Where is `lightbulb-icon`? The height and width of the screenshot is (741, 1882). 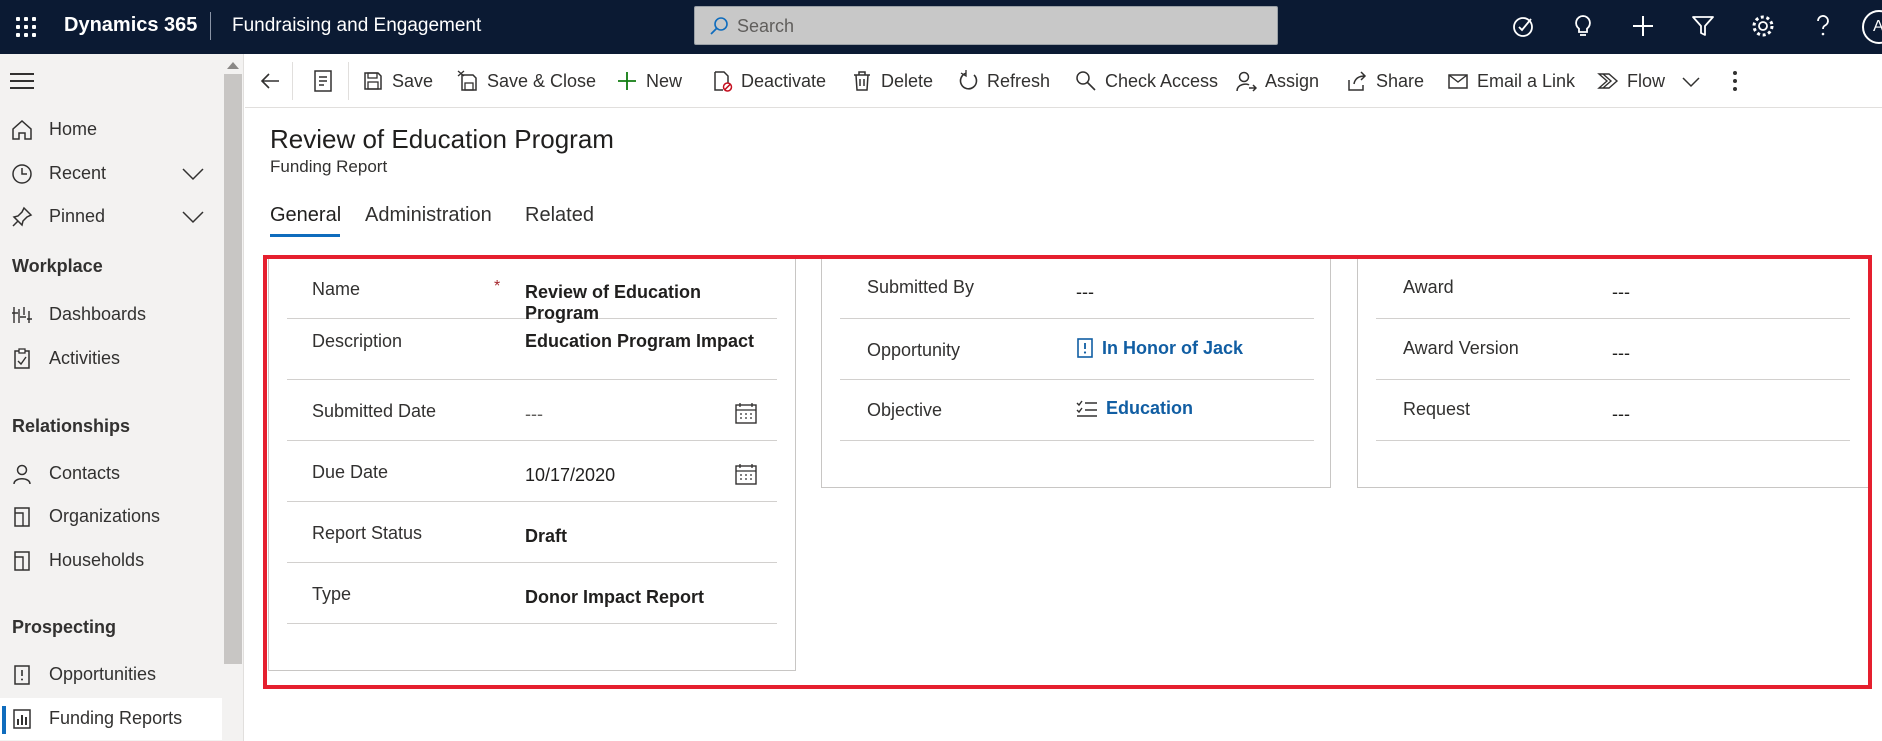 lightbulb-icon is located at coordinates (1583, 26).